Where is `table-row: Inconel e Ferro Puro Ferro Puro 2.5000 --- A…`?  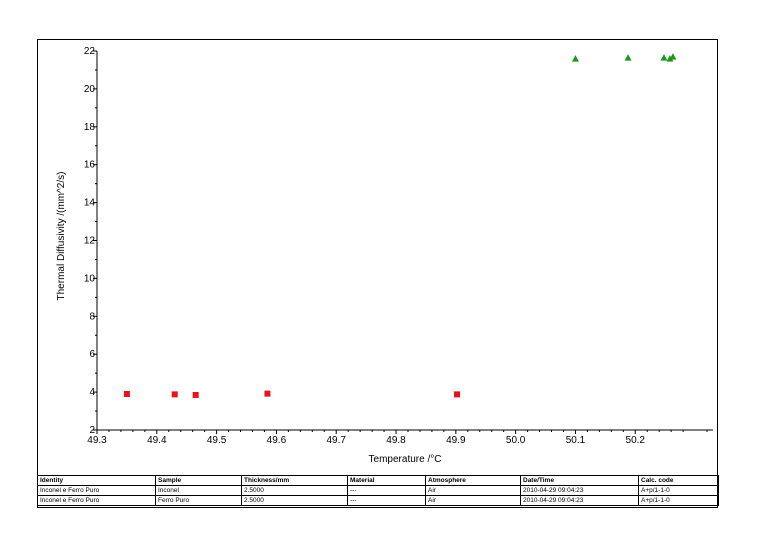
table-row: Inconel e Ferro Puro Ferro Puro 2.5000 --- A… is located at coordinates (378, 500).